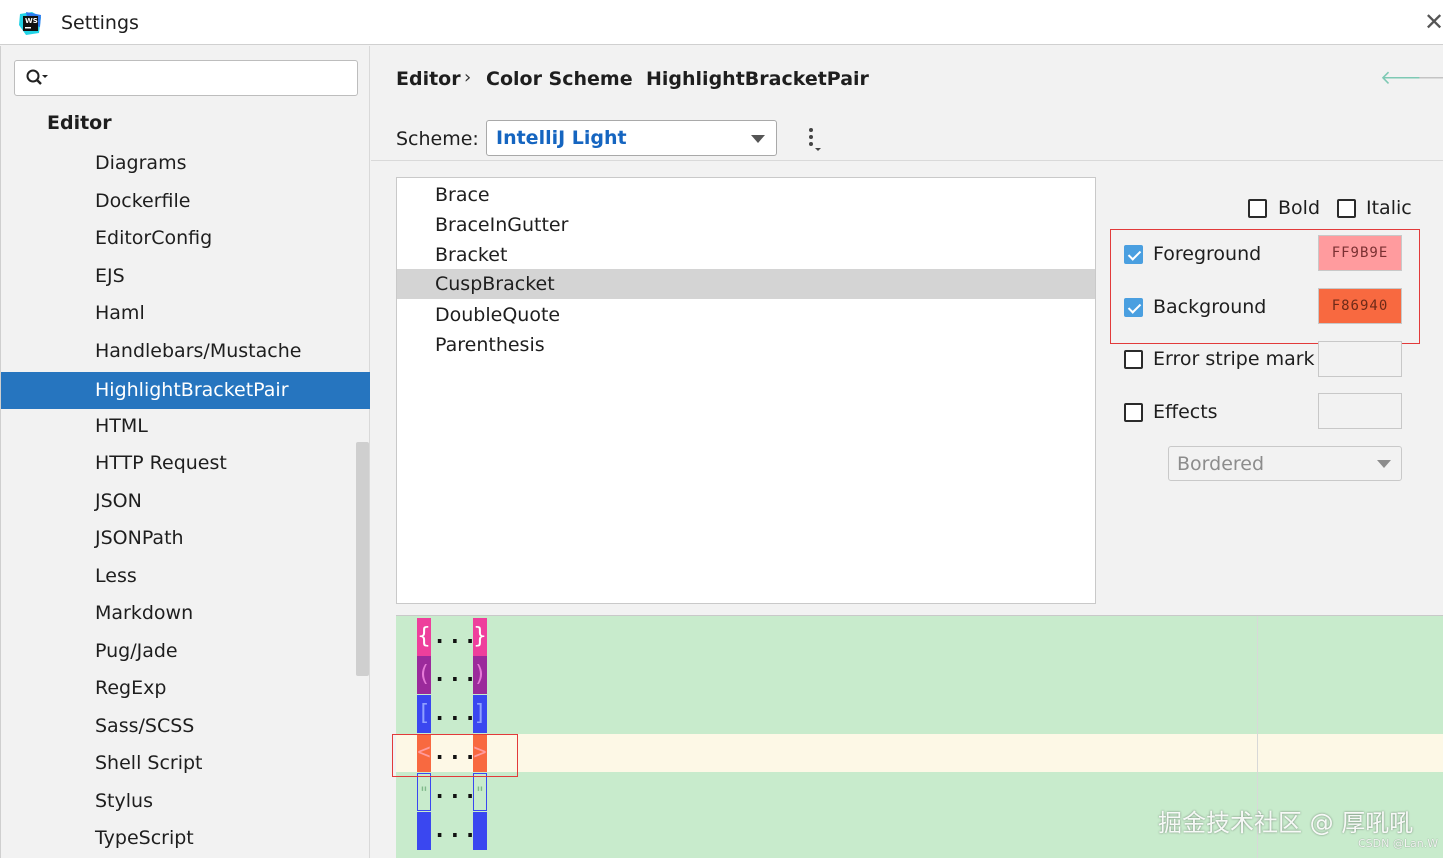 Image resolution: width=1443 pixels, height=858 pixels. Describe the element at coordinates (480, 831) in the screenshot. I see `preview-close-bracket` at that location.